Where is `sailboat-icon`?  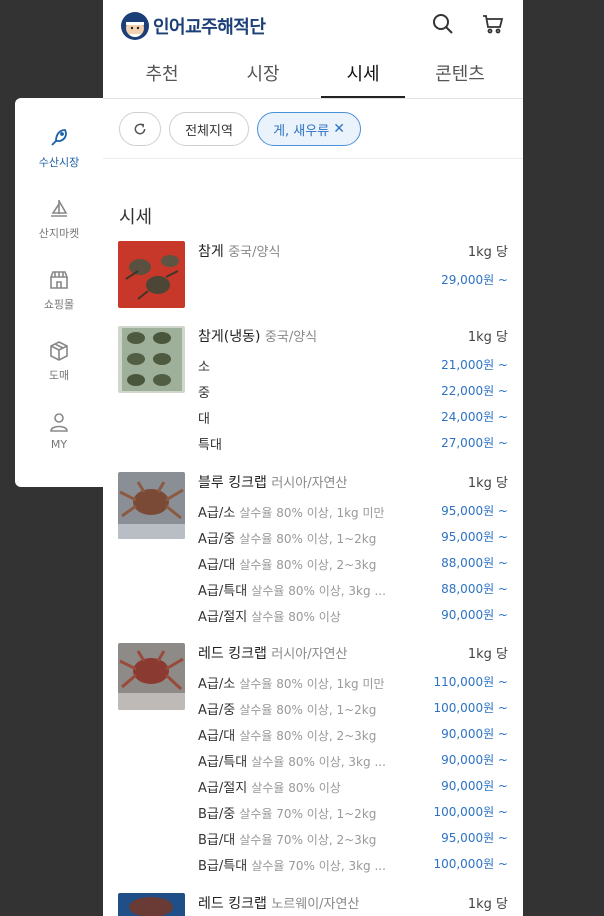 sailboat-icon is located at coordinates (59, 208).